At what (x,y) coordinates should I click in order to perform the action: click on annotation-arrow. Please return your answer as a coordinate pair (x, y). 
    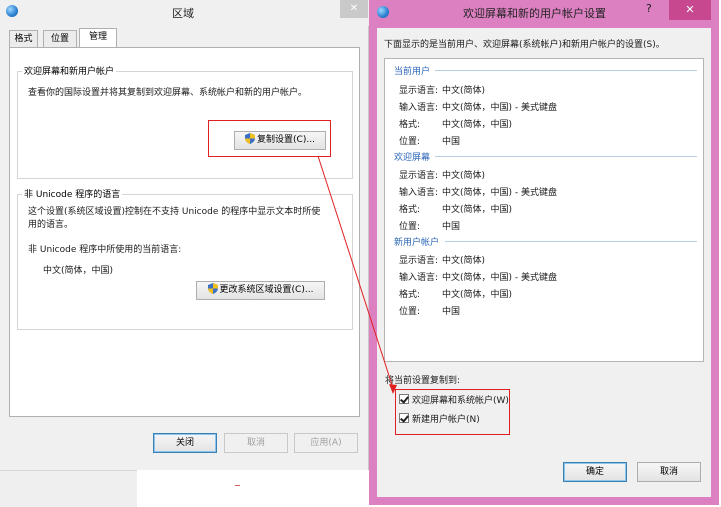
    Looking at the image, I should click on (357, 274).